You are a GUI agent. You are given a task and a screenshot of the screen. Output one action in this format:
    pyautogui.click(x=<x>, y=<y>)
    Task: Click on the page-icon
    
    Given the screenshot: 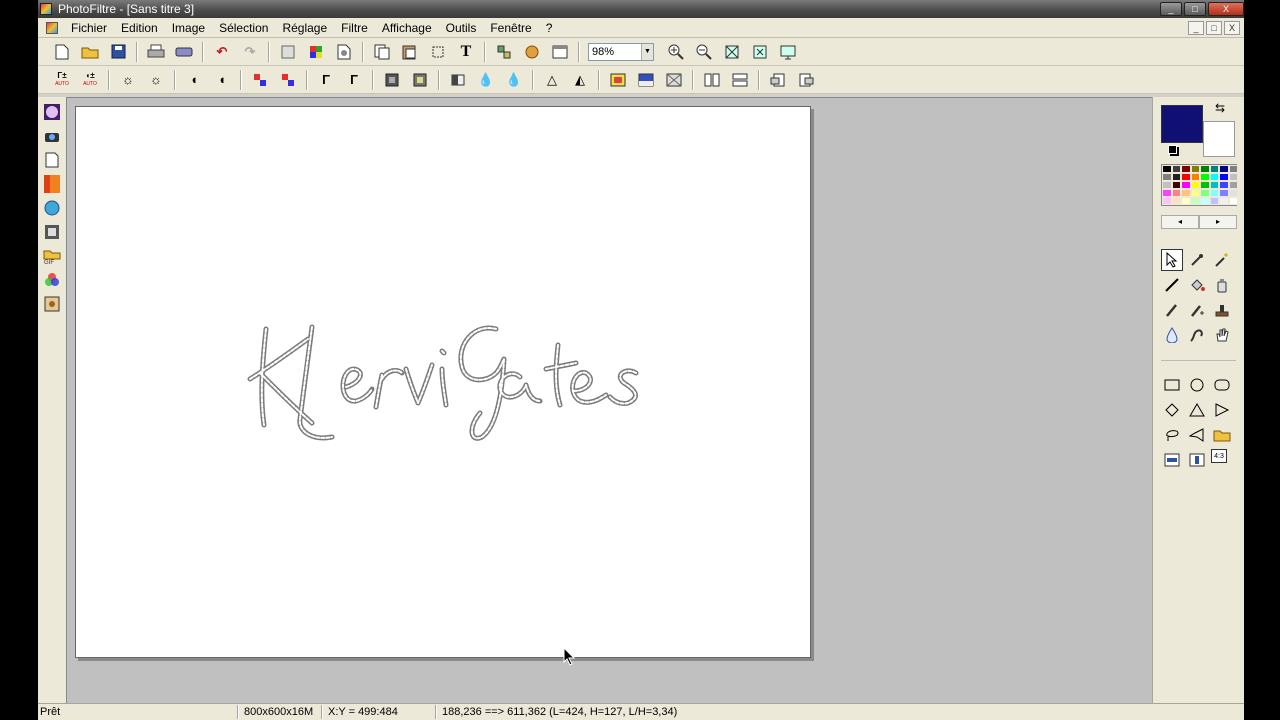 What is the action you would take?
    pyautogui.click(x=52, y=160)
    